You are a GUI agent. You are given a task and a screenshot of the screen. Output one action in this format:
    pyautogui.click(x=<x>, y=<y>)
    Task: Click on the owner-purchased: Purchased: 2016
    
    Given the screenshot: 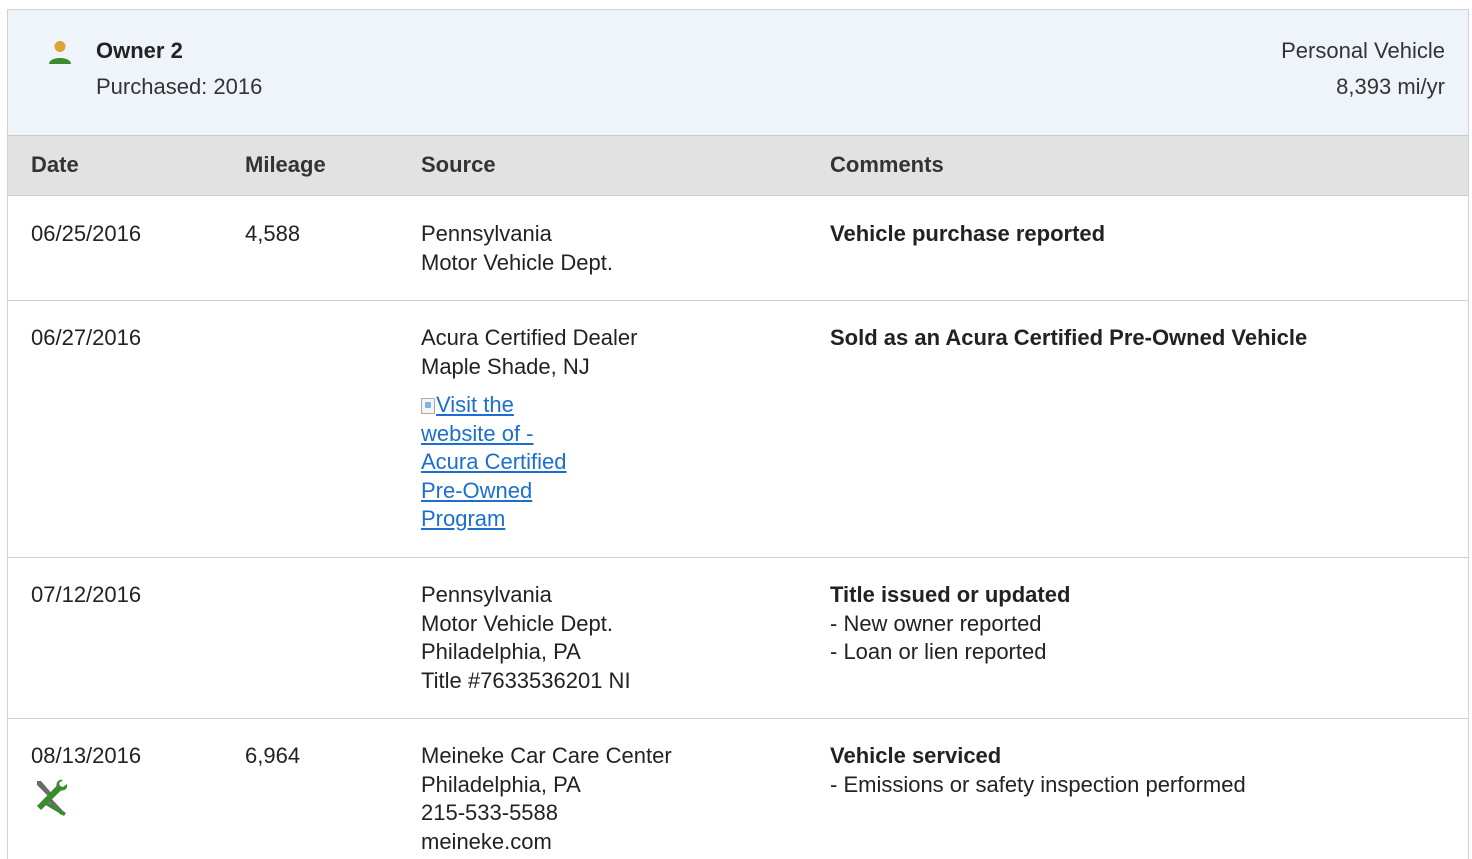 What is the action you would take?
    pyautogui.click(x=179, y=86)
    